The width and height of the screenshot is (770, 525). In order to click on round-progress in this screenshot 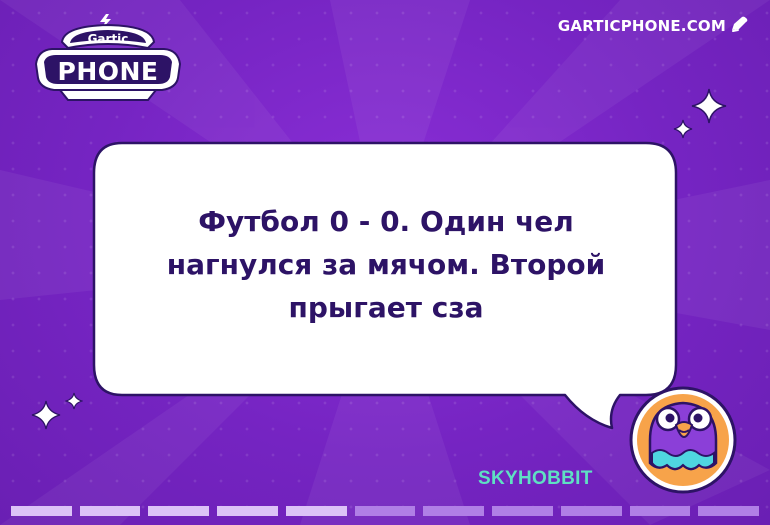, I will do `click(385, 511)`.